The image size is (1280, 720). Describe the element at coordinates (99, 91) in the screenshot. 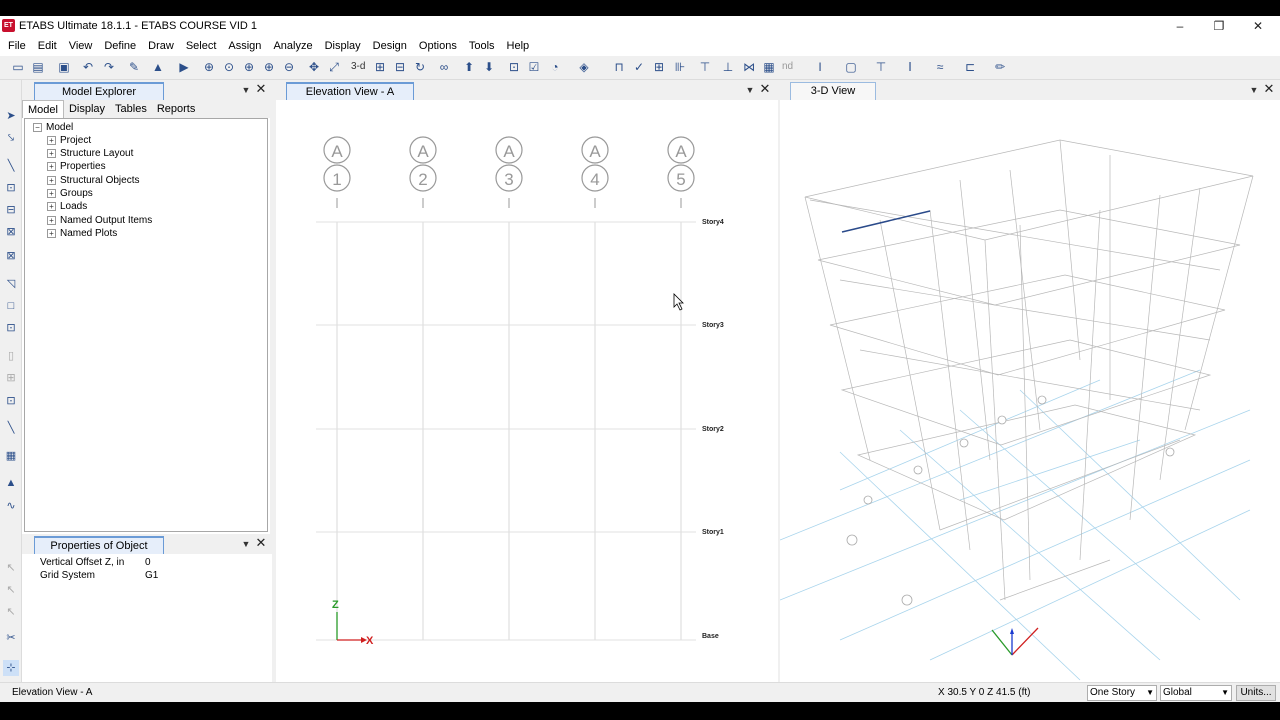

I see `model-explorer-title: Model Explorer` at that location.